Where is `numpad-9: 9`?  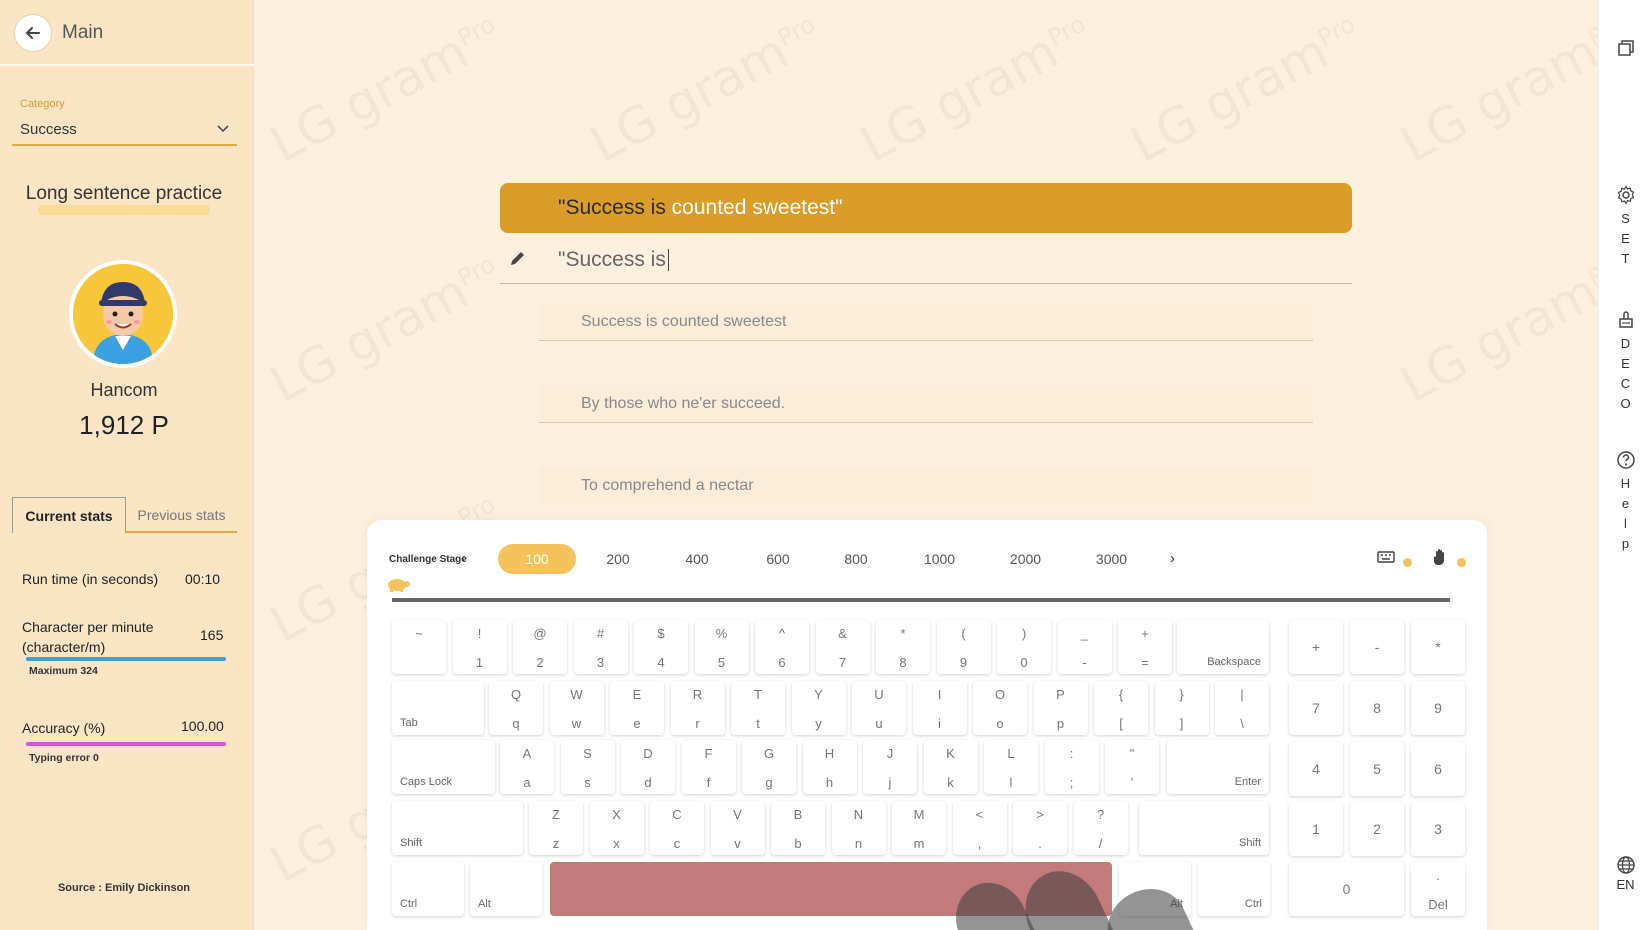
numpad-9: 9 is located at coordinates (1438, 708).